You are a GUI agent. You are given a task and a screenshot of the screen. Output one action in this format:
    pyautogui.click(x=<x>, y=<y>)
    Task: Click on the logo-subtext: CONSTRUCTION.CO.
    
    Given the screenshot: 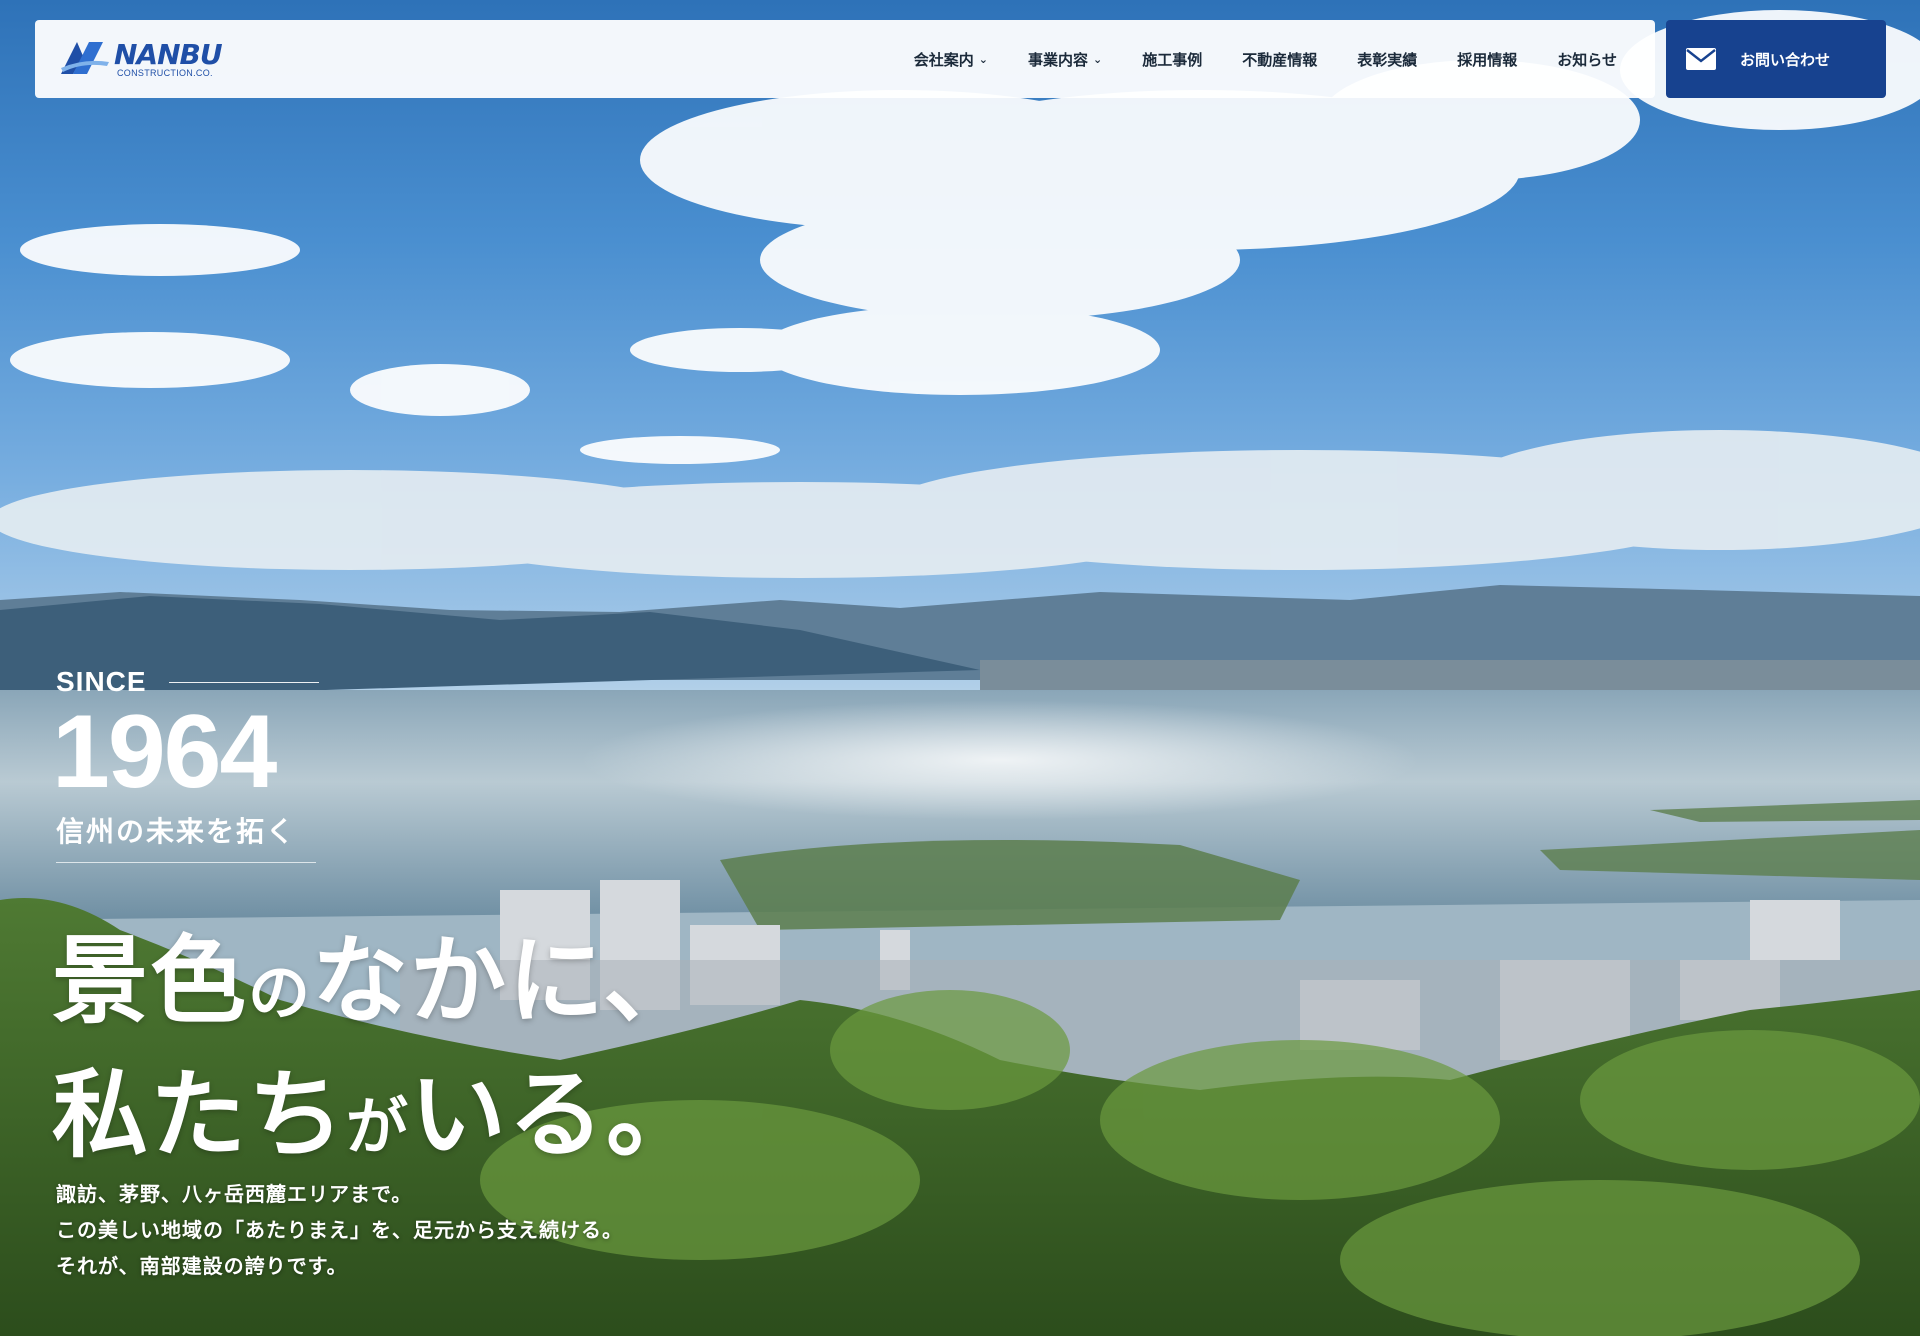 What is the action you would take?
    pyautogui.click(x=165, y=73)
    